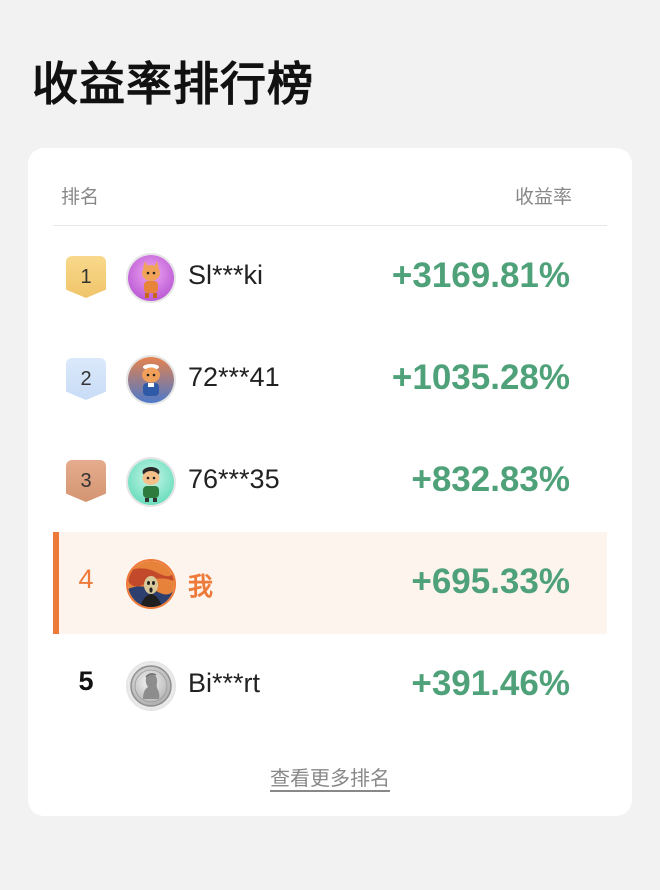 Image resolution: width=660 pixels, height=890 pixels. What do you see at coordinates (330, 277) in the screenshot?
I see `leaderboard-row: 1 Sl***ki +3169.81%` at bounding box center [330, 277].